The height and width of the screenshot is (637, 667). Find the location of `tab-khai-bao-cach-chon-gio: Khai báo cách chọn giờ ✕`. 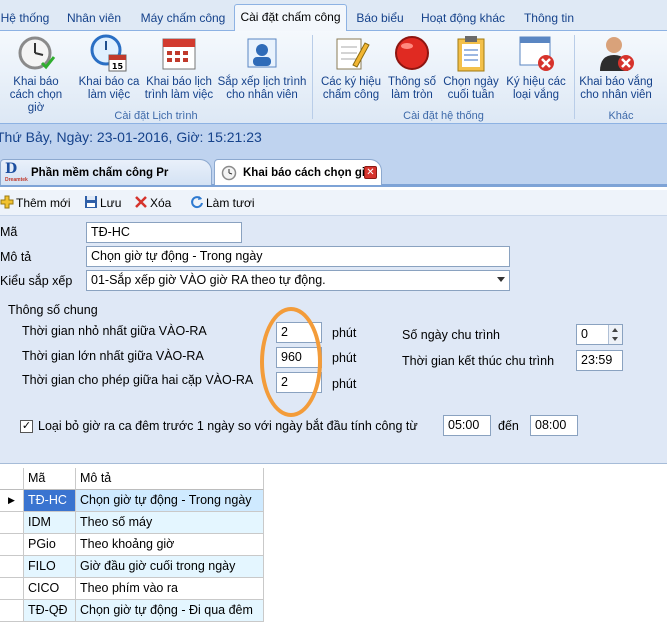

tab-khai-bao-cach-chon-gio: Khai báo cách chọn giờ ✕ is located at coordinates (298, 172).